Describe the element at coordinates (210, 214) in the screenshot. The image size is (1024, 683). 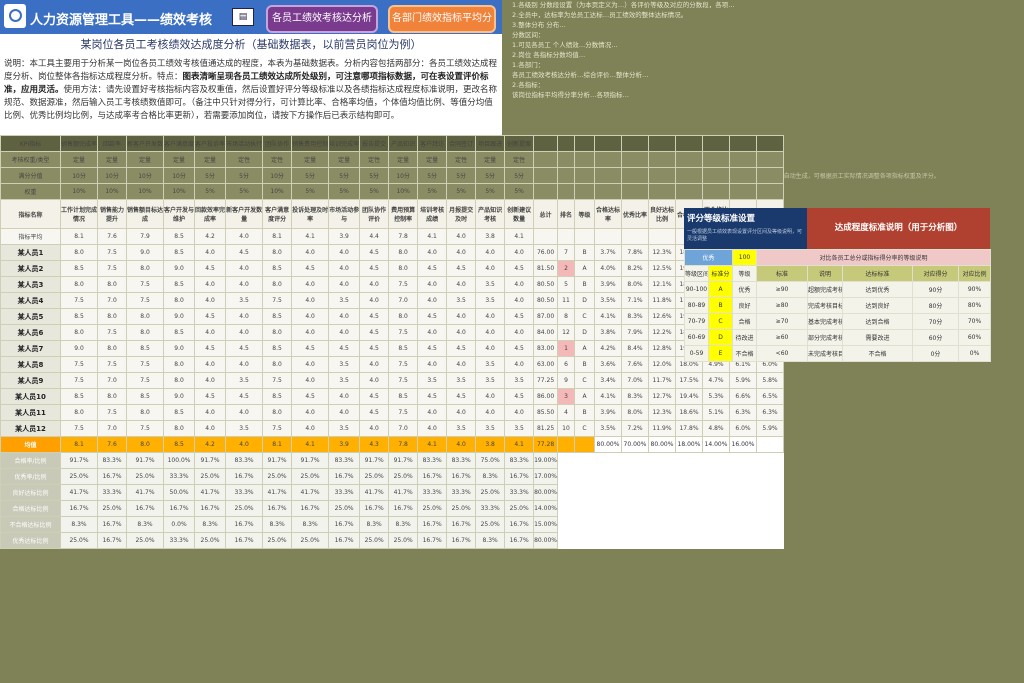
I see `item-header: 回款效率完成率` at that location.